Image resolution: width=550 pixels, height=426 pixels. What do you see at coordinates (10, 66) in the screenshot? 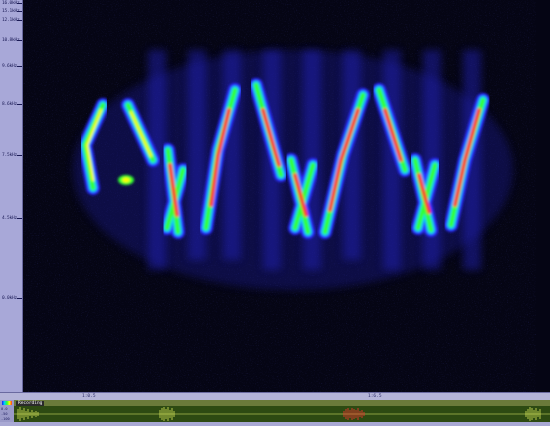
I see `freq-label-9-6: 9.6kHz` at bounding box center [10, 66].